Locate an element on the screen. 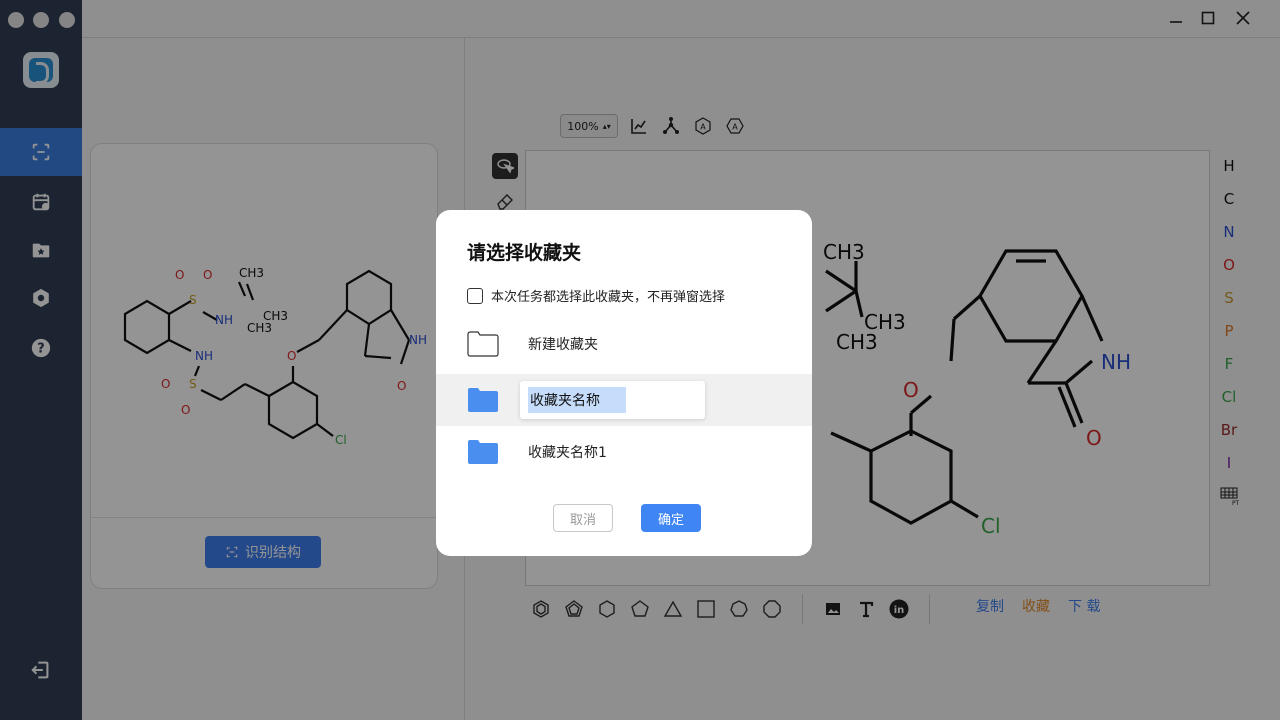  new-folder-row: 新建收藏夹 is located at coordinates (624, 344).